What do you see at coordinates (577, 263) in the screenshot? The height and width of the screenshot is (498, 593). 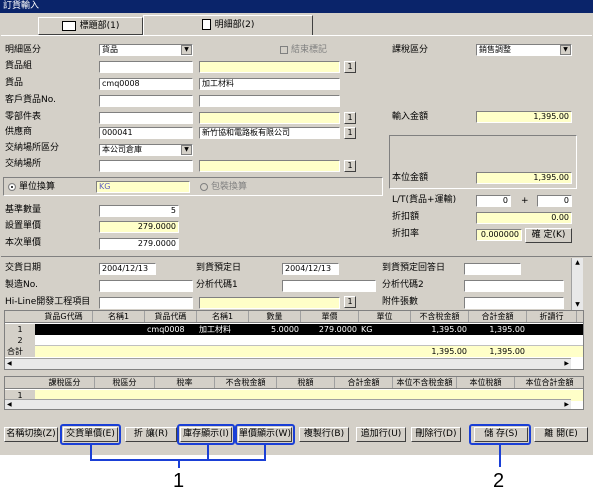 I see `scroll-up-icon: ▲` at bounding box center [577, 263].